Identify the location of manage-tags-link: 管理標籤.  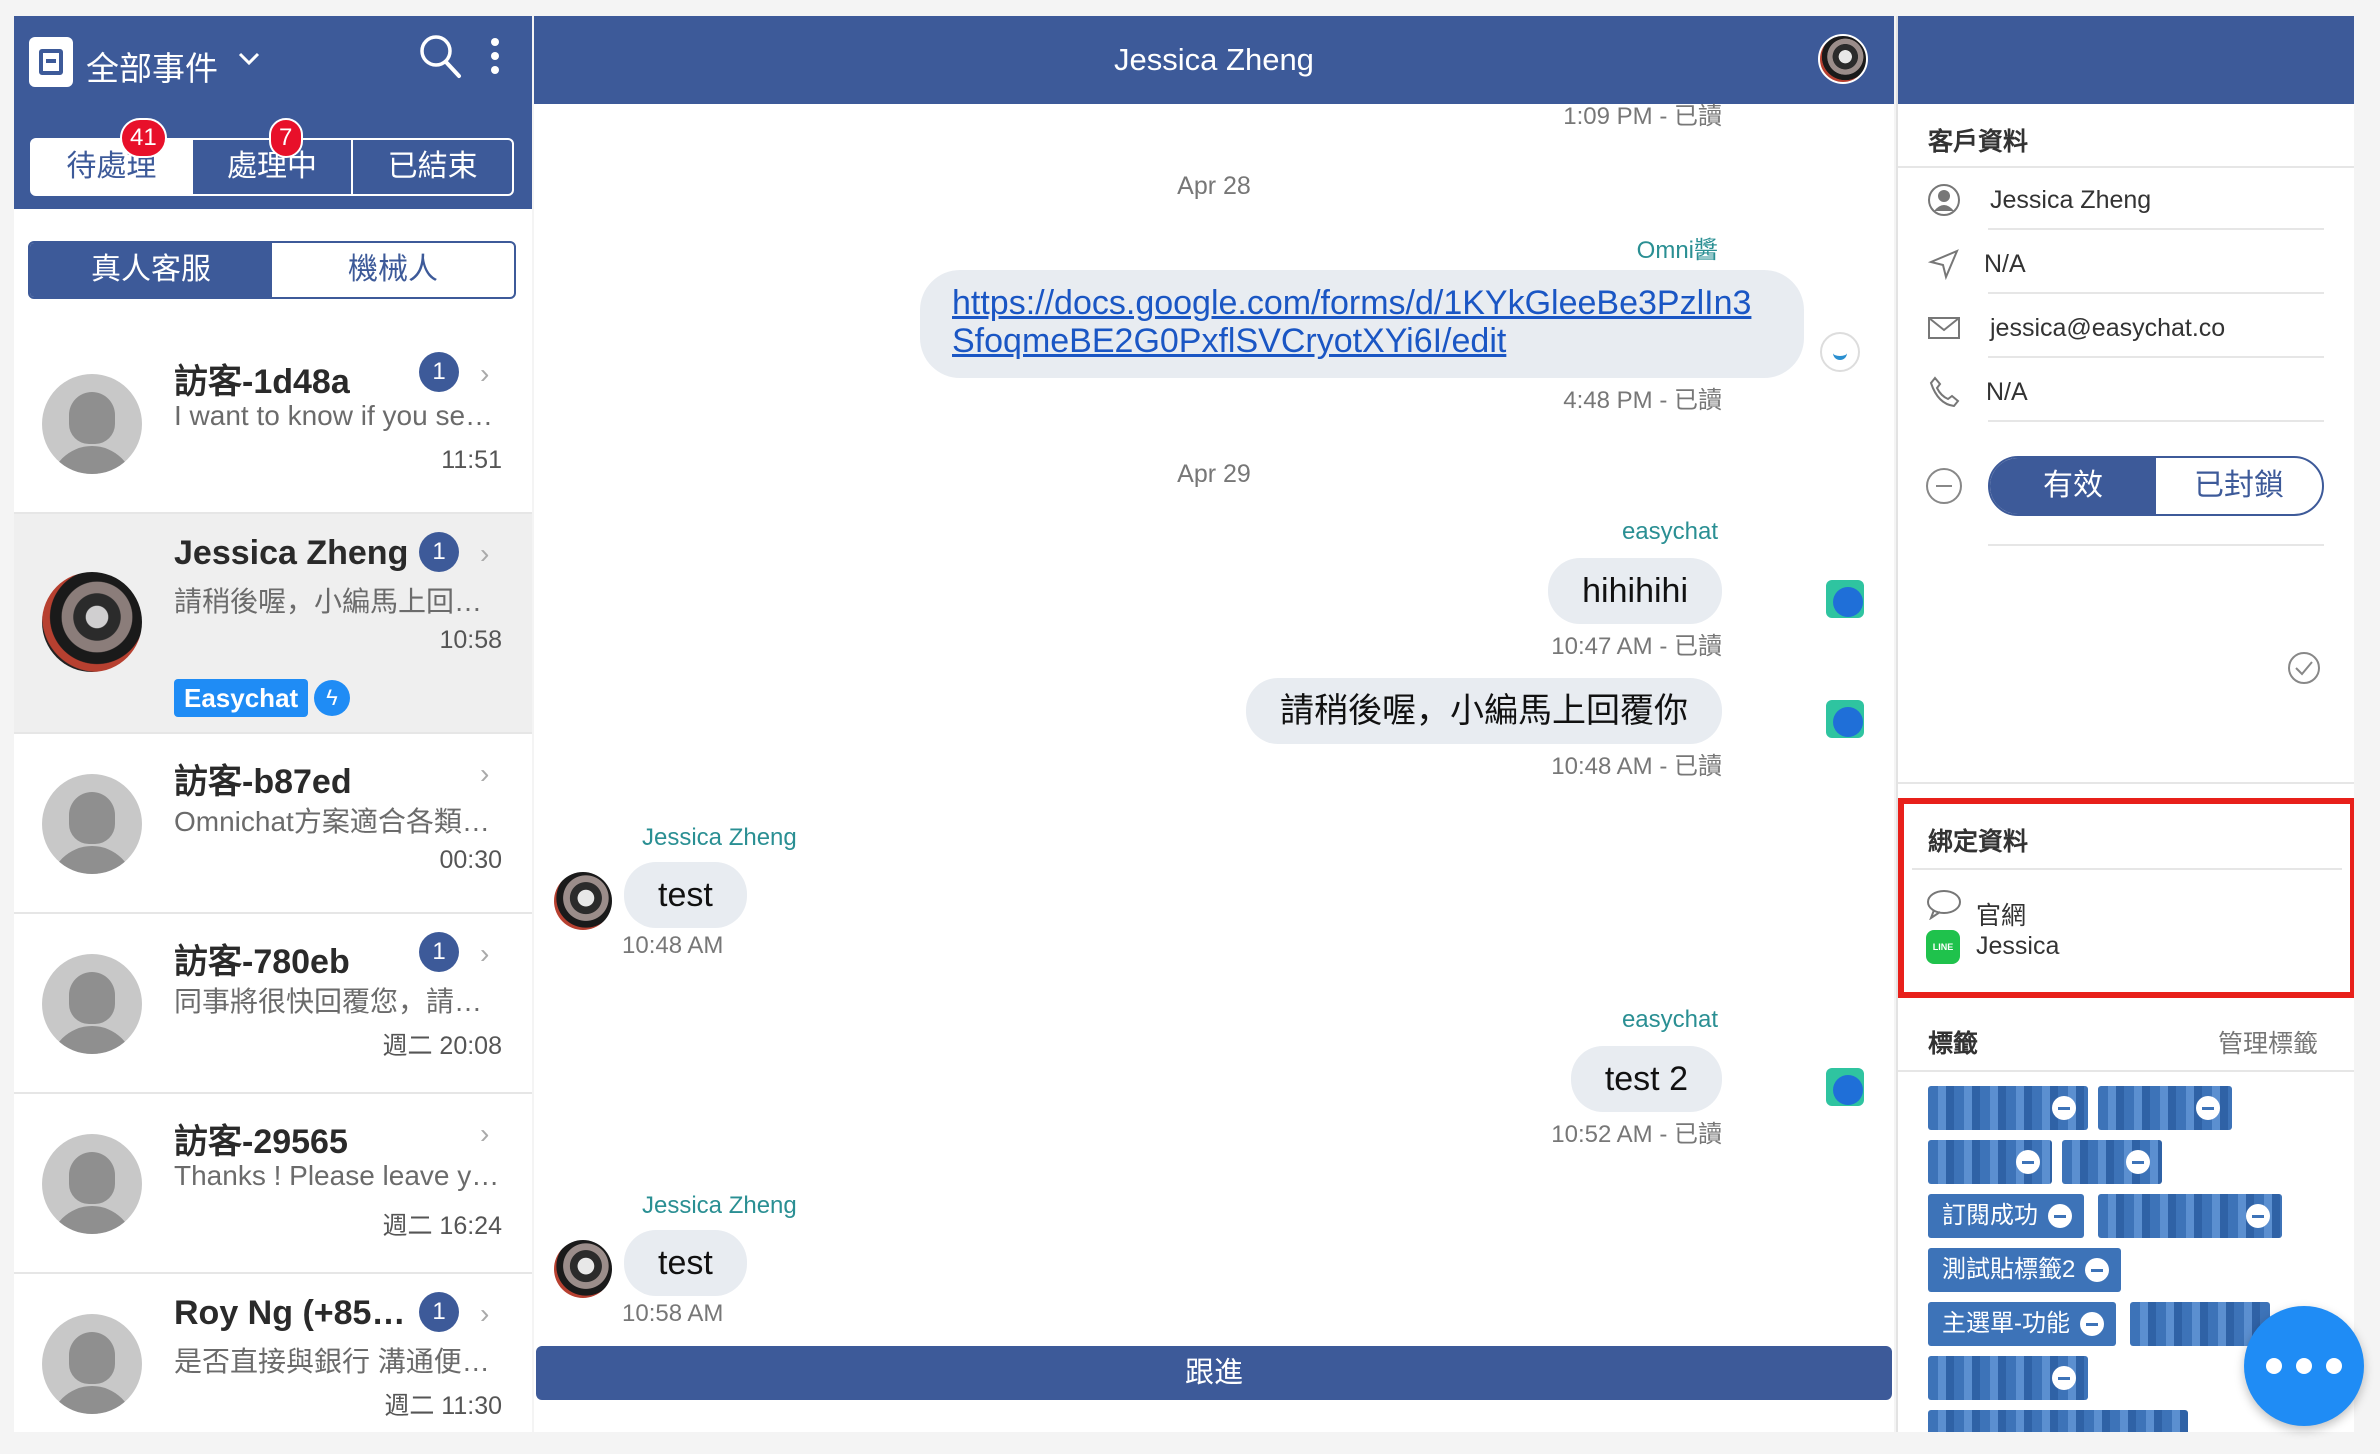
(2268, 1042).